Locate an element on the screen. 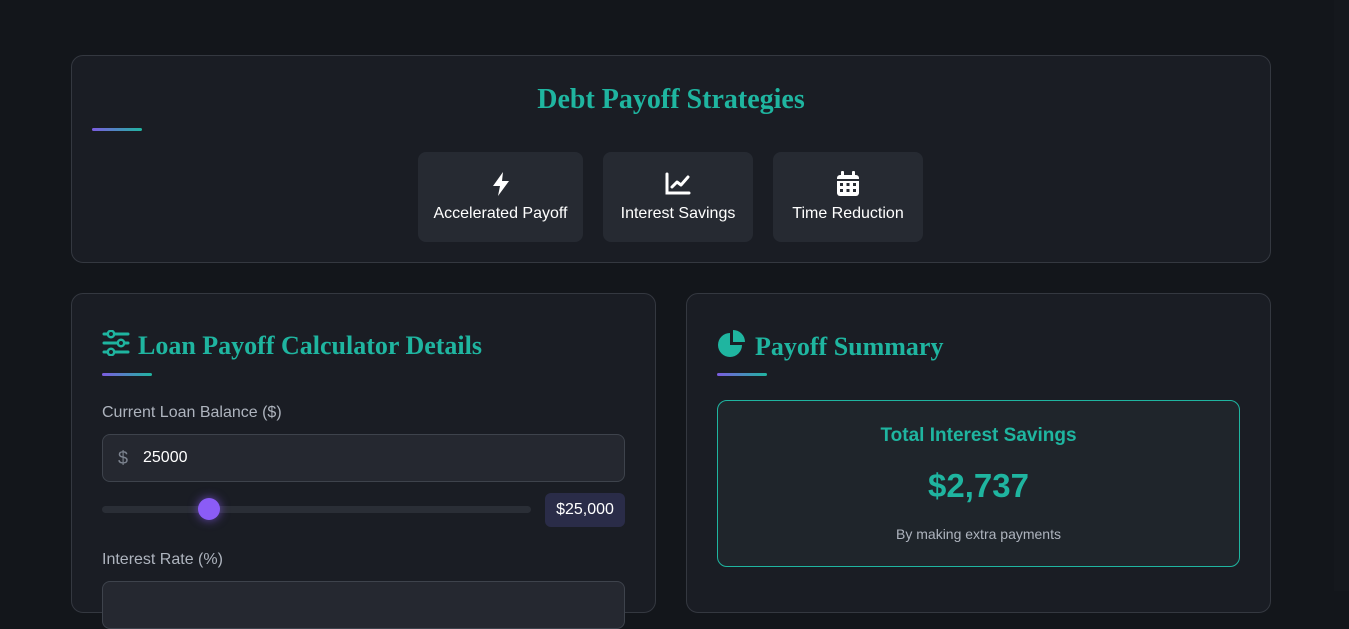 Image resolution: width=1349 pixels, height=629 pixels. accelerated-payoff-button: Accelerated Payoff is located at coordinates (500, 197).